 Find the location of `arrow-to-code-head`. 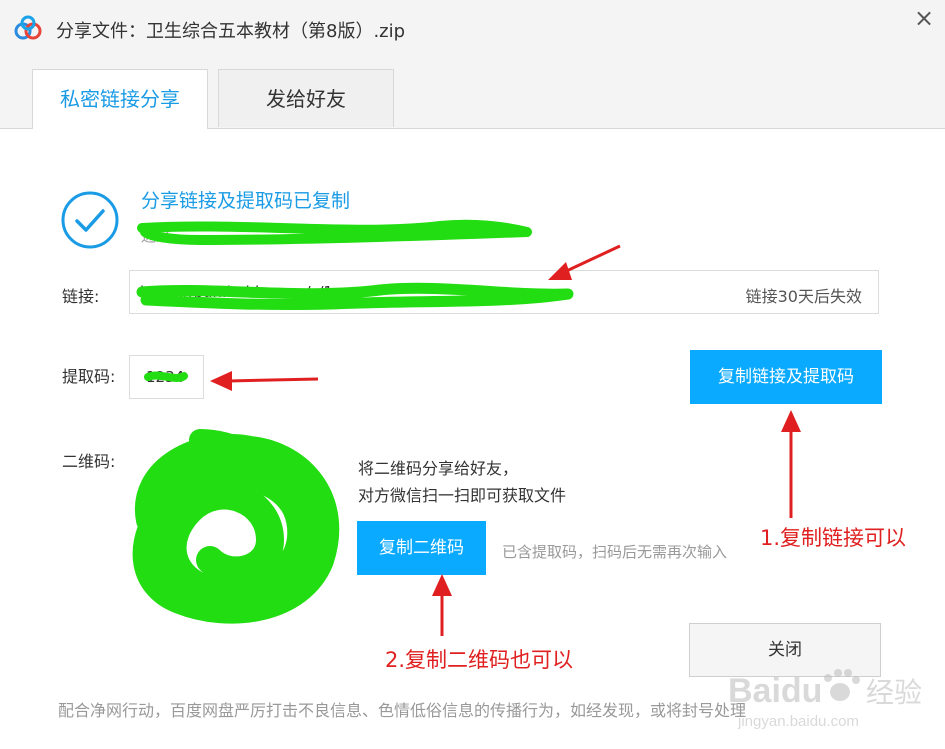

arrow-to-code-head is located at coordinates (221, 381).